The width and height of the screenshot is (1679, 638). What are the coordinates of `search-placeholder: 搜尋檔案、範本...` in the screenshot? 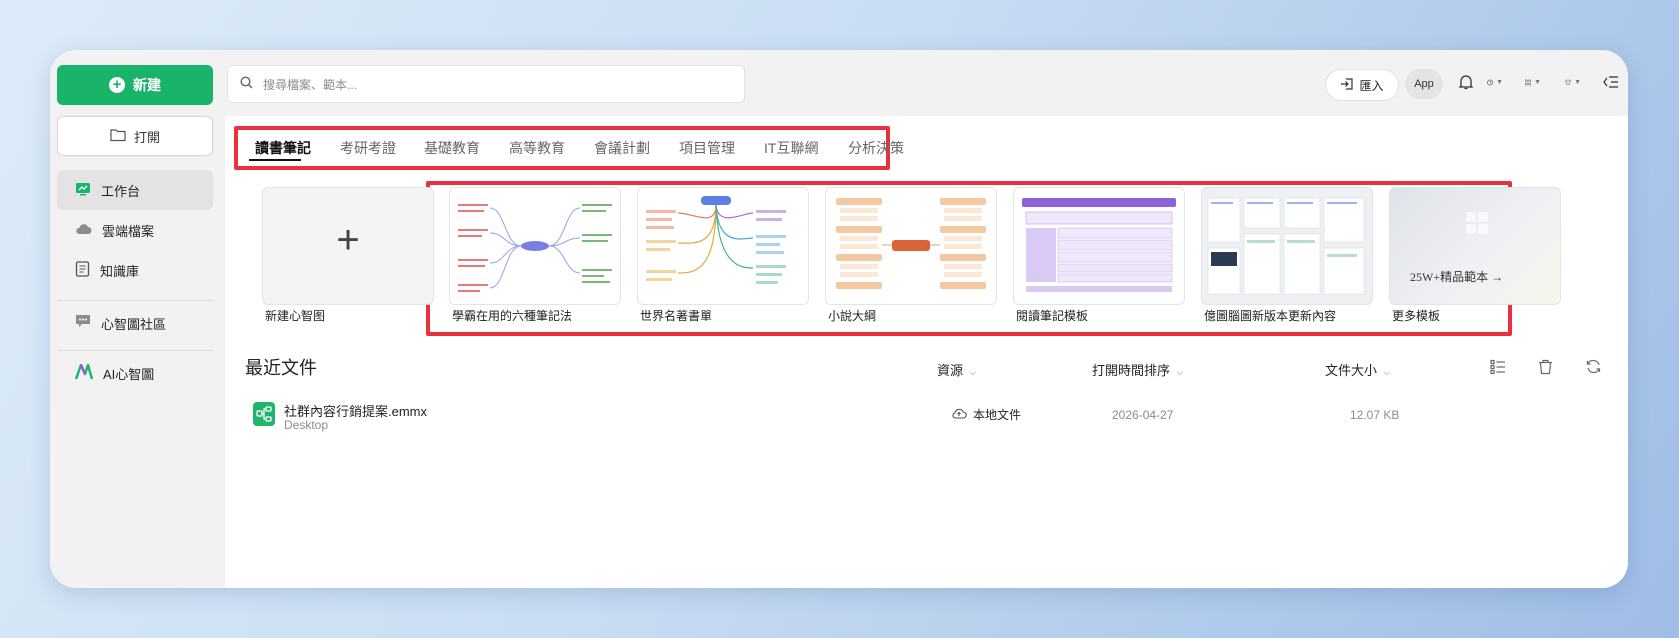 It's located at (310, 84).